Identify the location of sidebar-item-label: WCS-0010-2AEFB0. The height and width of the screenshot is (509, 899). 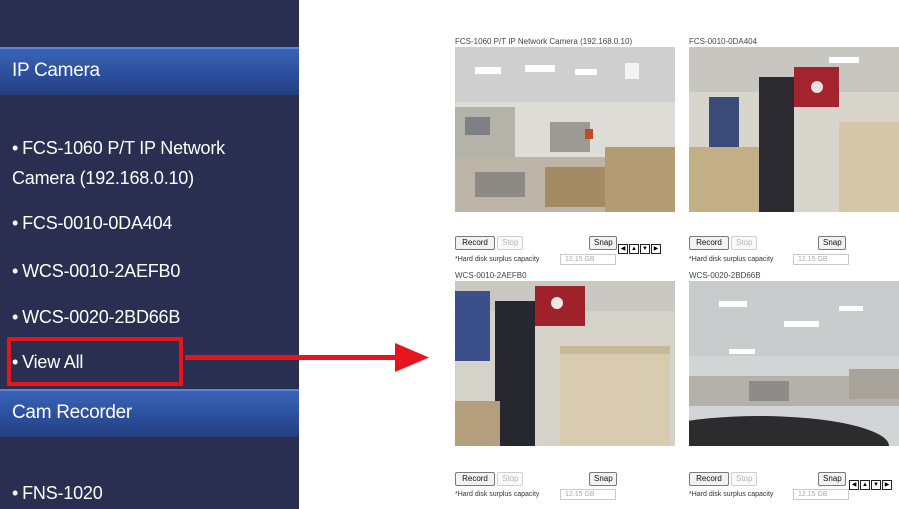
(101, 271).